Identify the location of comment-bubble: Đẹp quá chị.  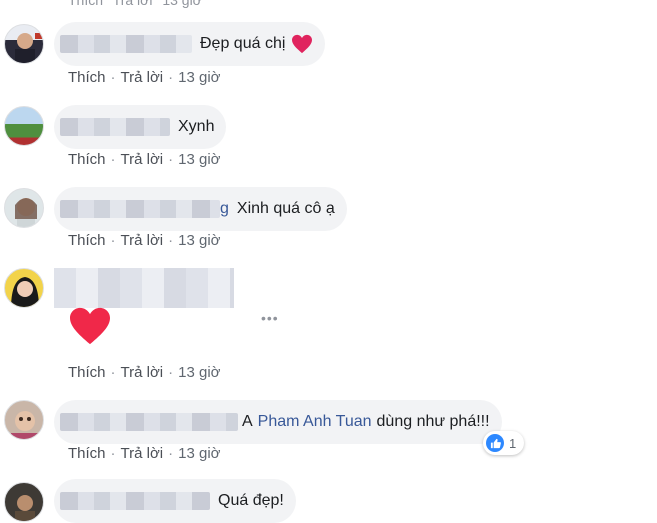
(190, 44).